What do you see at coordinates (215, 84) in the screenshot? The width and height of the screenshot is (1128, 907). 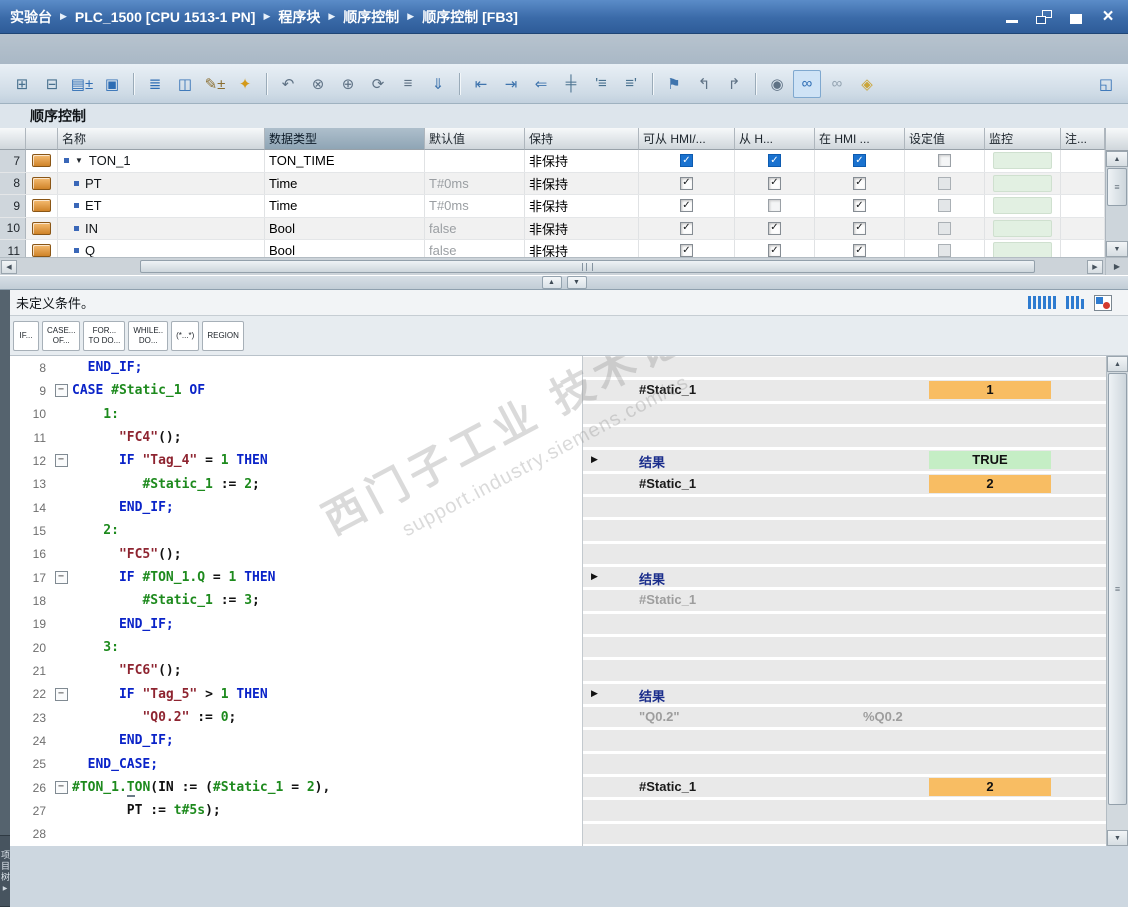 I see `edit-declaration-icon: ✎±` at bounding box center [215, 84].